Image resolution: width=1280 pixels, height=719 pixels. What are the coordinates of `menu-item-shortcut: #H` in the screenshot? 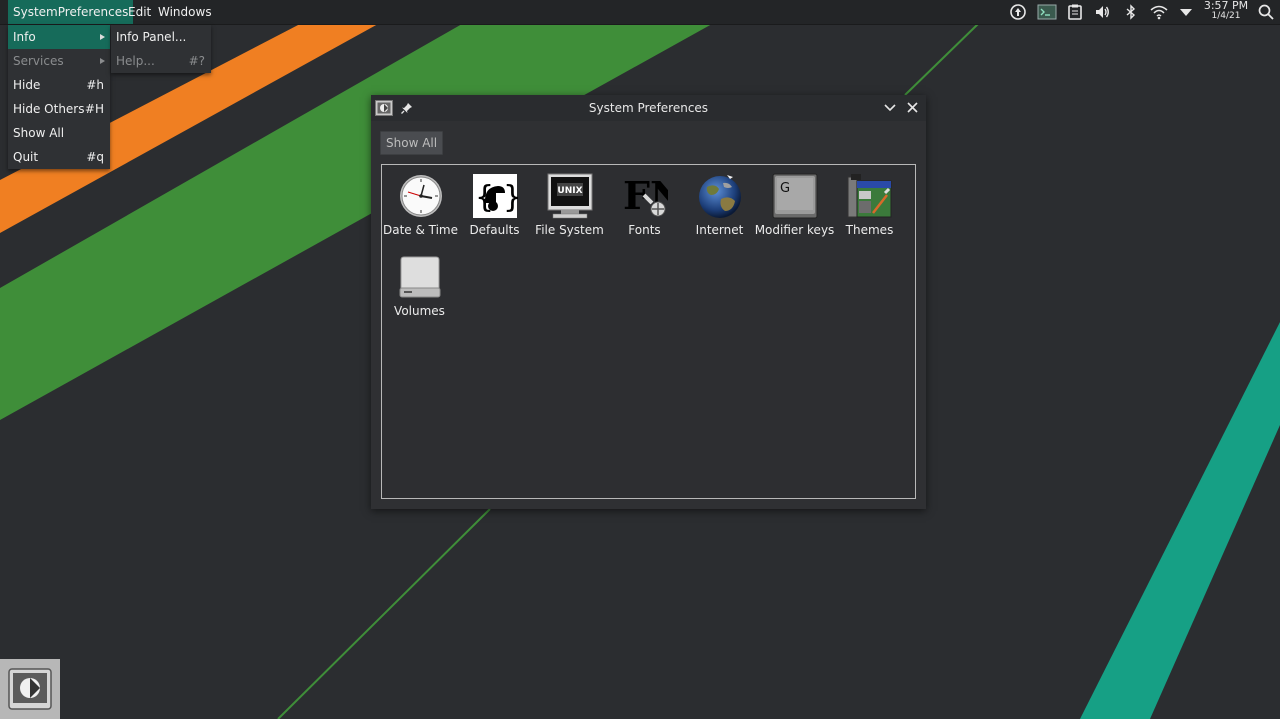 It's located at (94, 109).